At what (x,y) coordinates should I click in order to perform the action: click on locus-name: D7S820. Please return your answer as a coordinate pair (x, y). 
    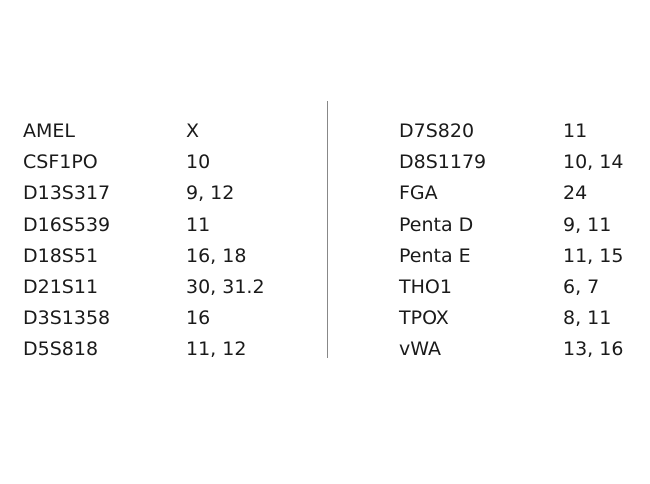
    Looking at the image, I should click on (437, 131).